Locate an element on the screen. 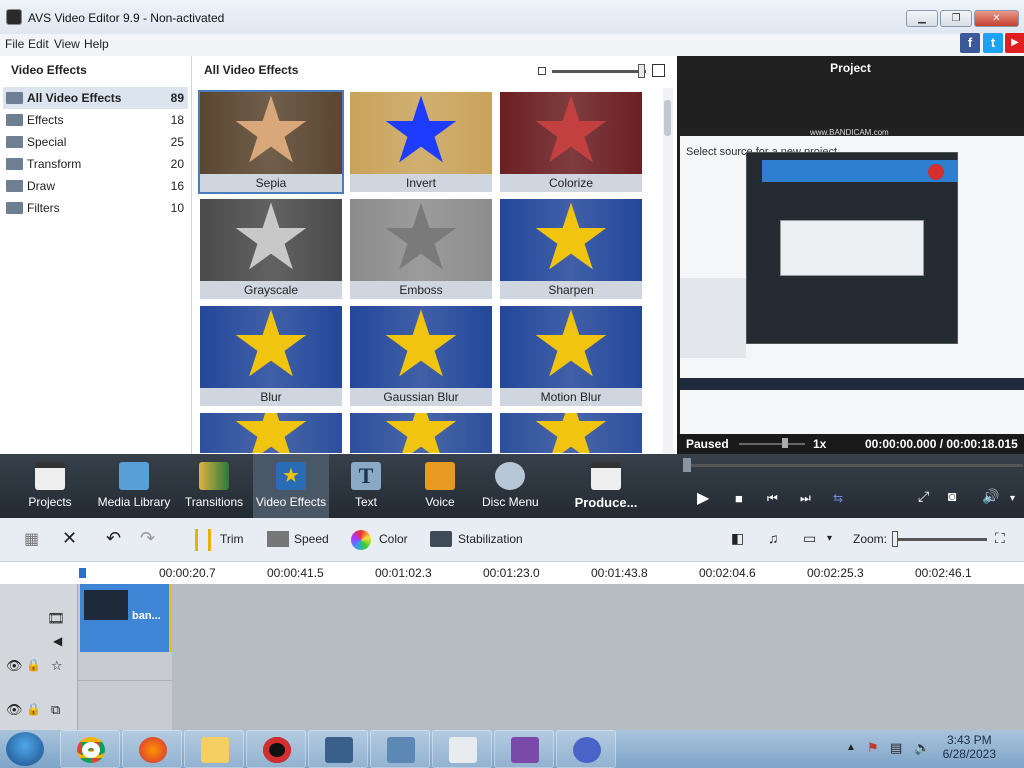 This screenshot has height=768, width=1024. fullscreen-icon: ⤢ is located at coordinates (923, 496).